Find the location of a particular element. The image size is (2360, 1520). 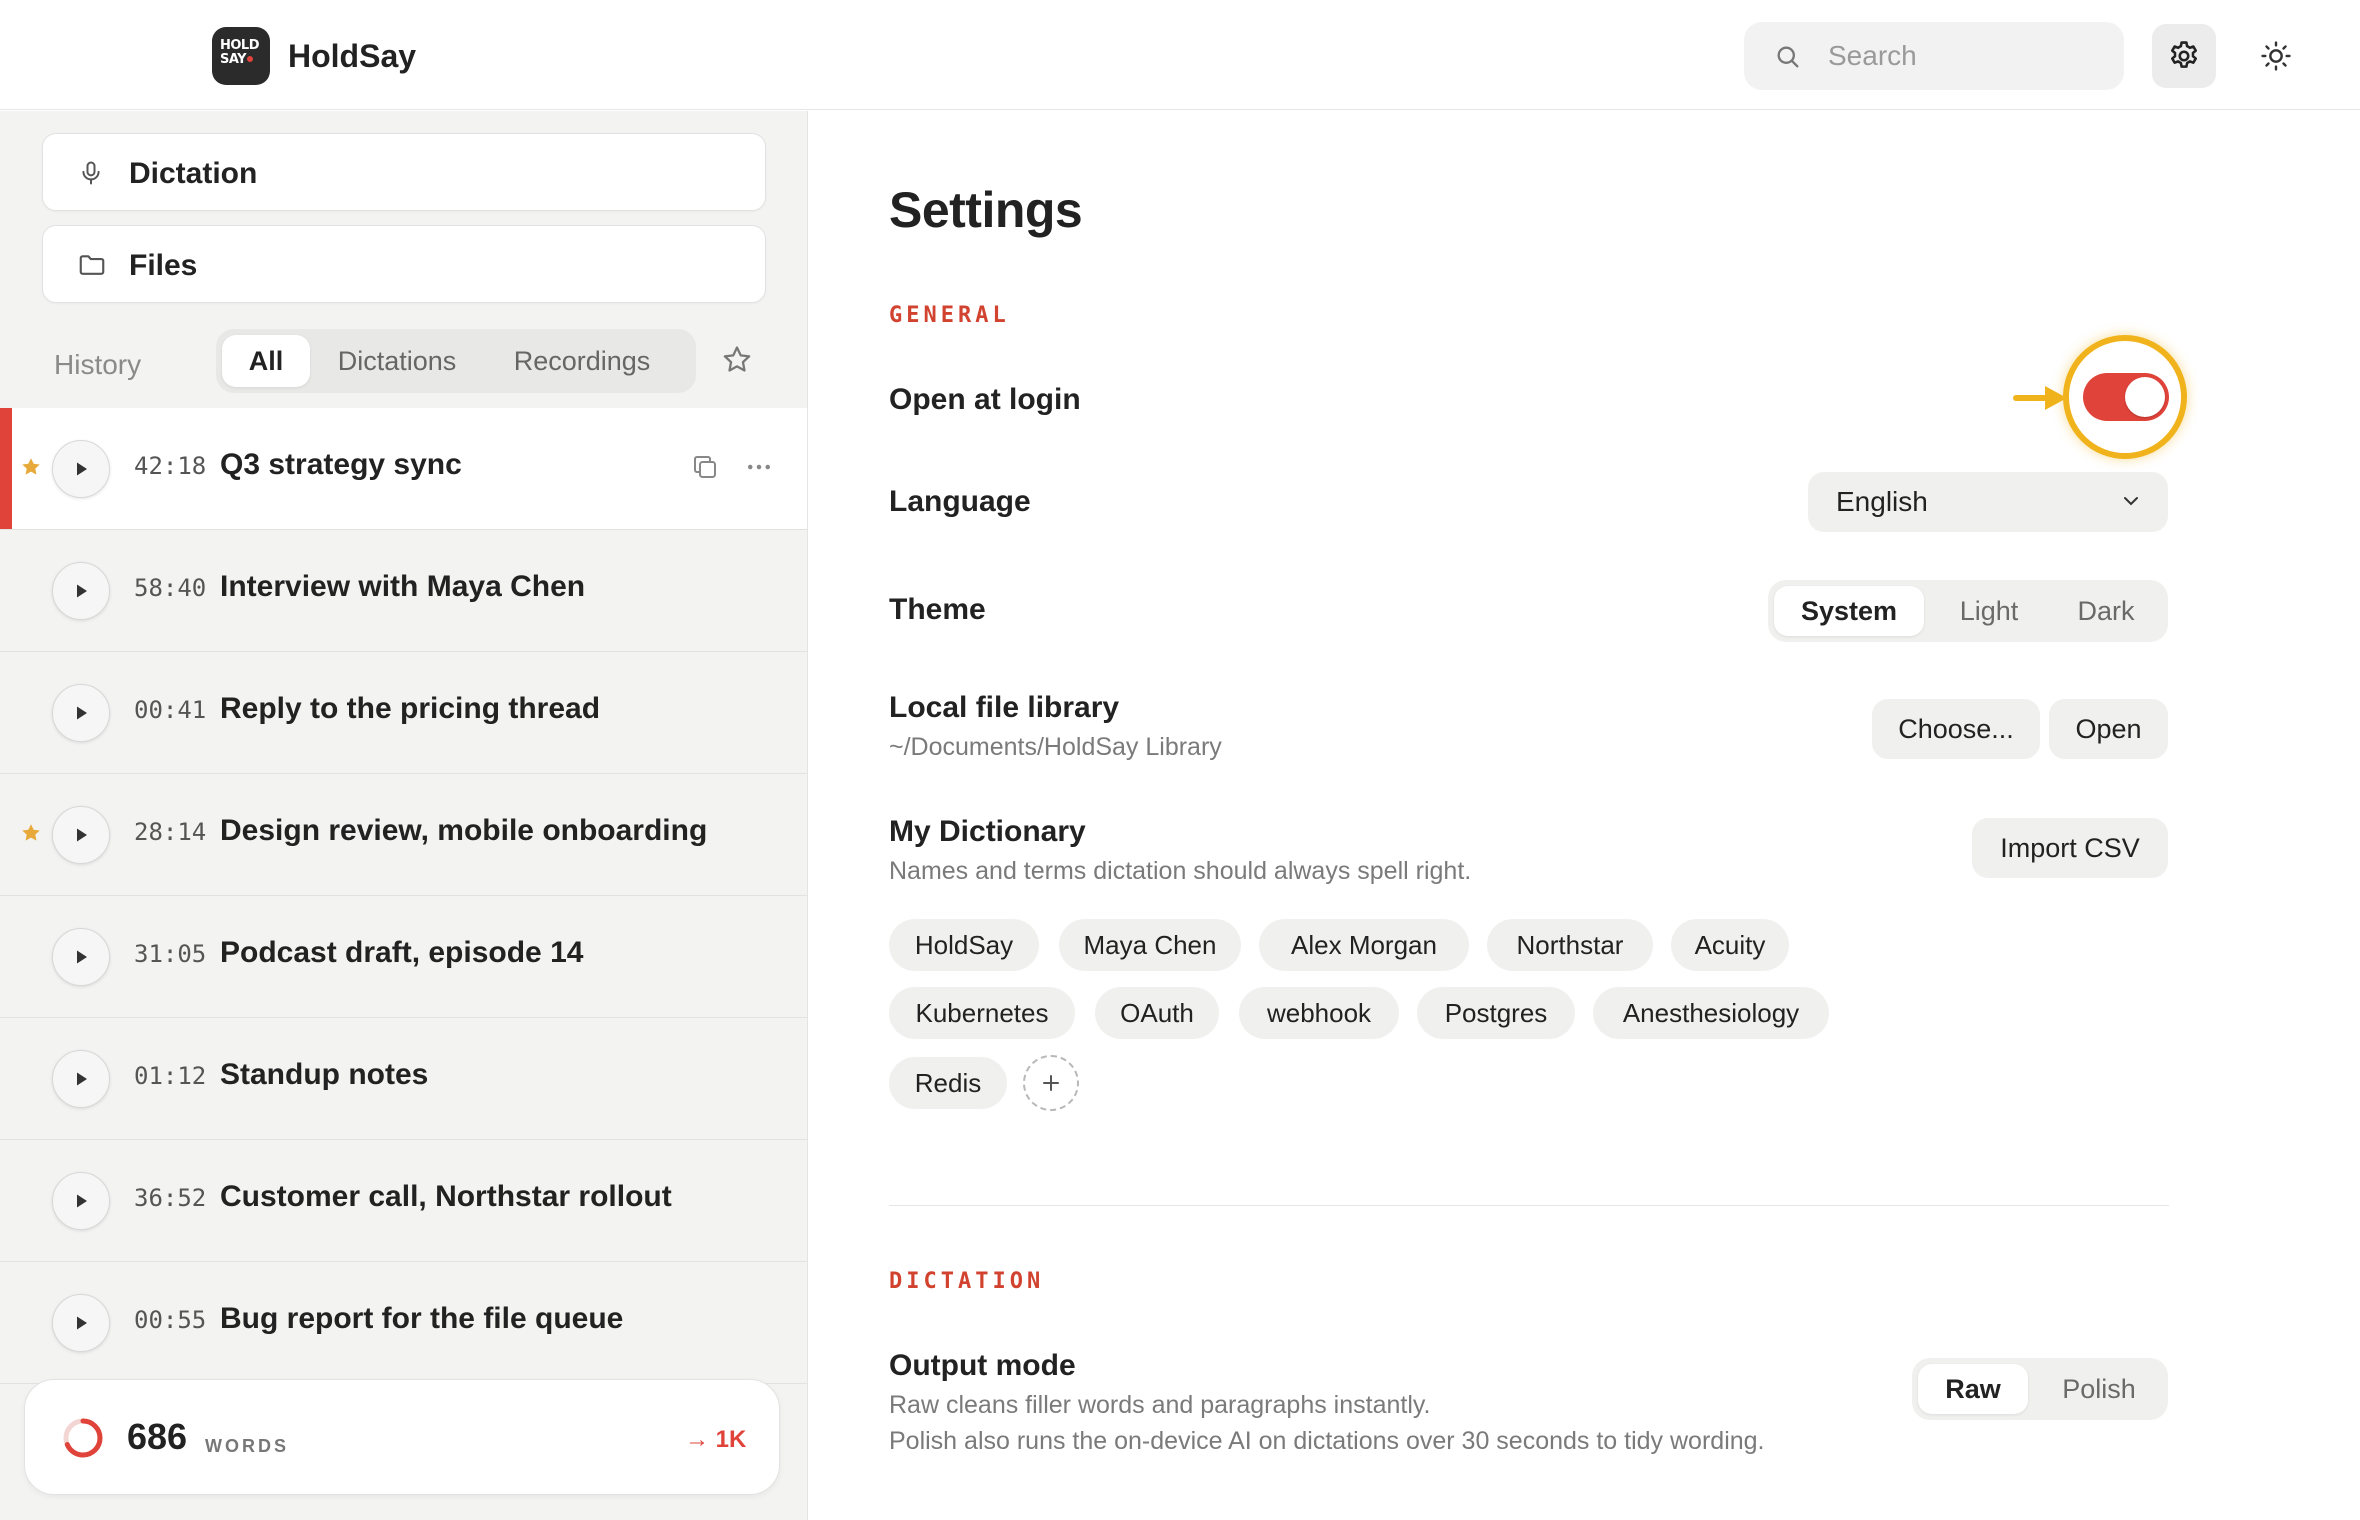

history-filter: All Dictations Recordings is located at coordinates (456, 361).